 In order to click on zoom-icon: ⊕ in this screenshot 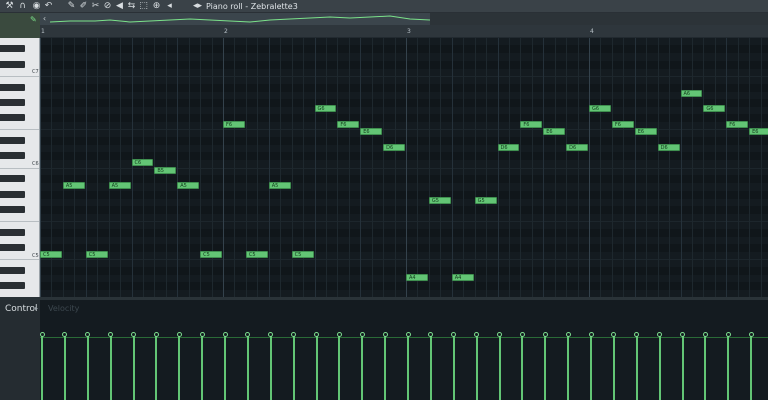, I will do `click(156, 6)`.